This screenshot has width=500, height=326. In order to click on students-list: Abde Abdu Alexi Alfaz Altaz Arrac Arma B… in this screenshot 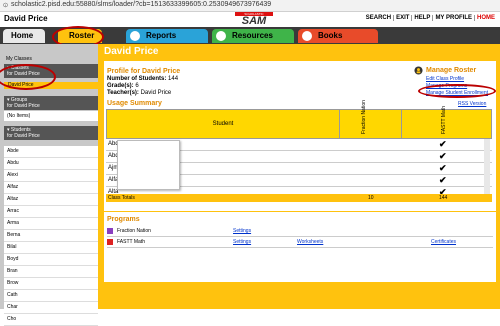, I will do `click(51, 236)`.